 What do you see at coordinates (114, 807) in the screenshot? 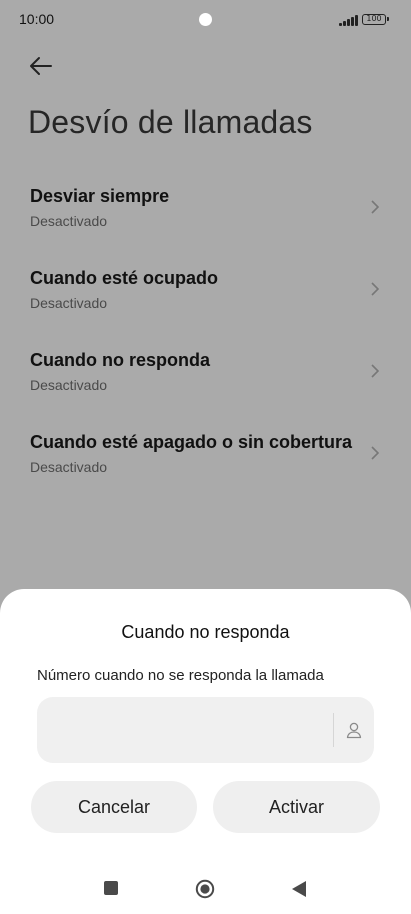
I see `cancel-button: Cancelar` at bounding box center [114, 807].